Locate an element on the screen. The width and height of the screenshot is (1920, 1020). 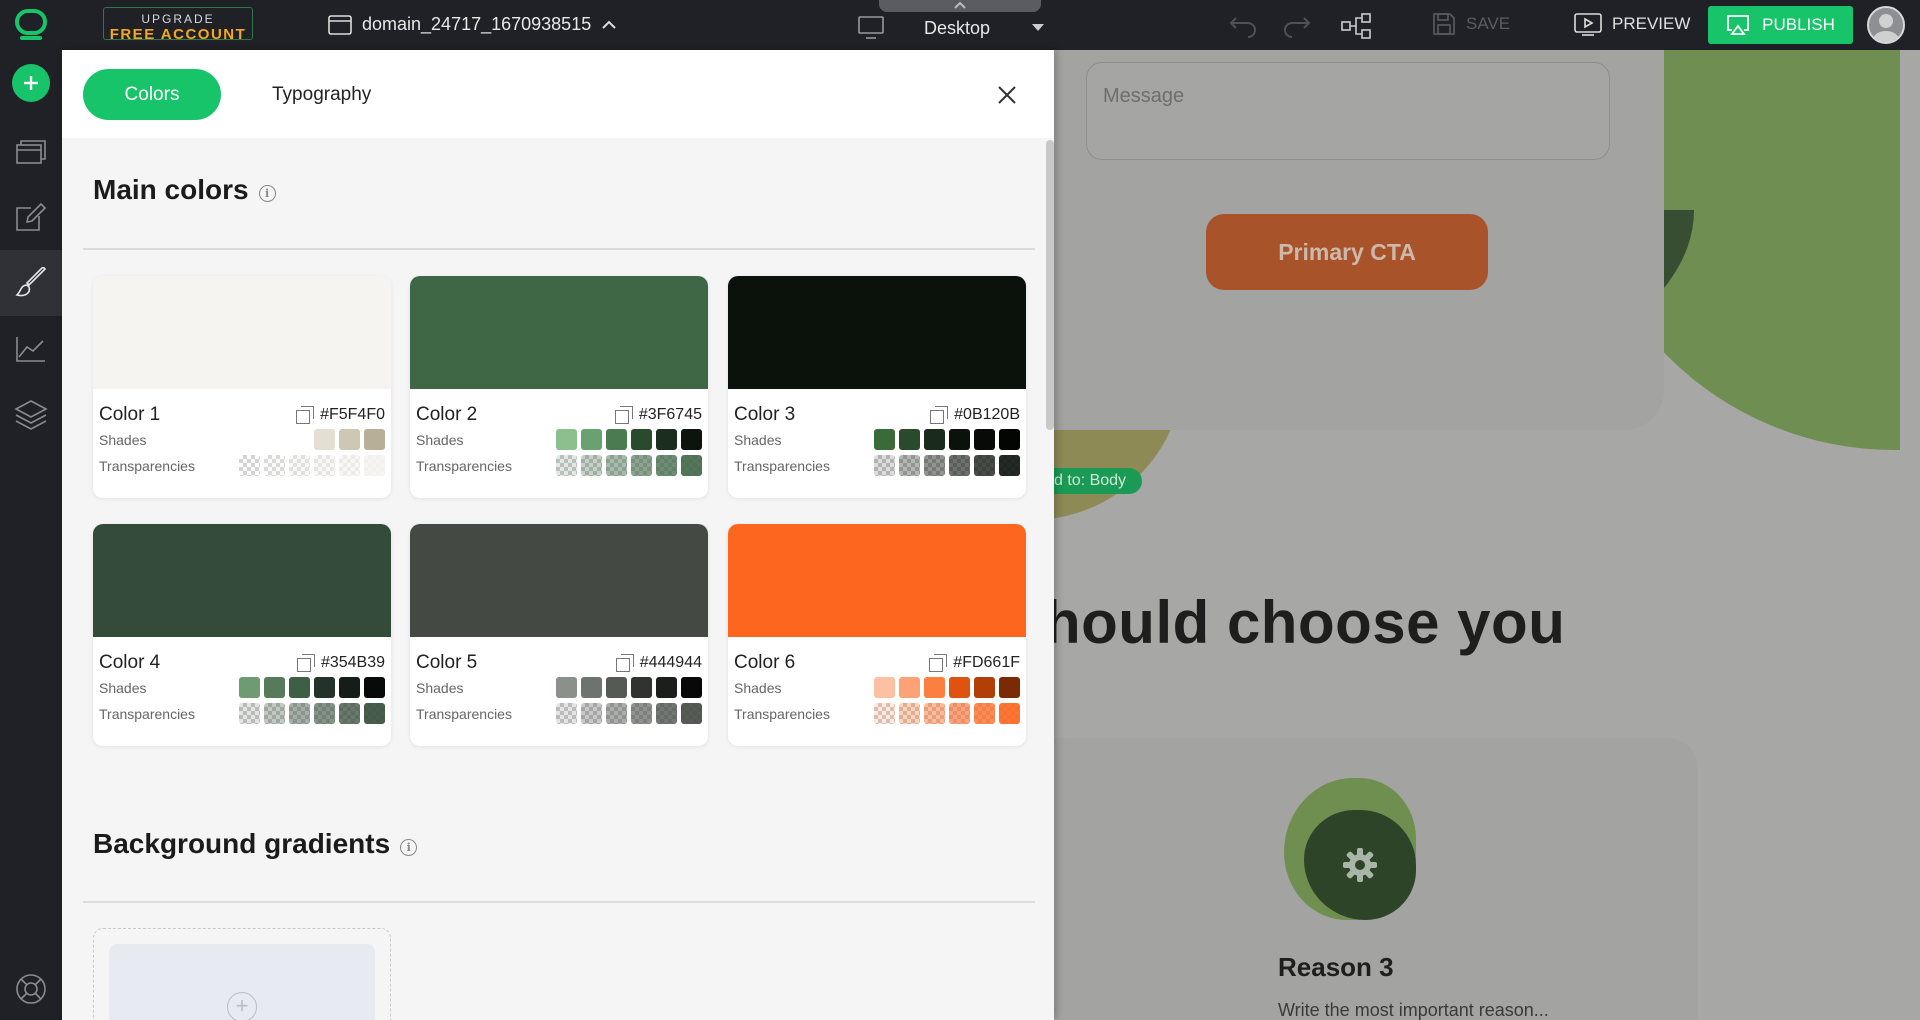
color-card: Color 6 #FD661F Shades Transparencies is located at coordinates (877, 635).